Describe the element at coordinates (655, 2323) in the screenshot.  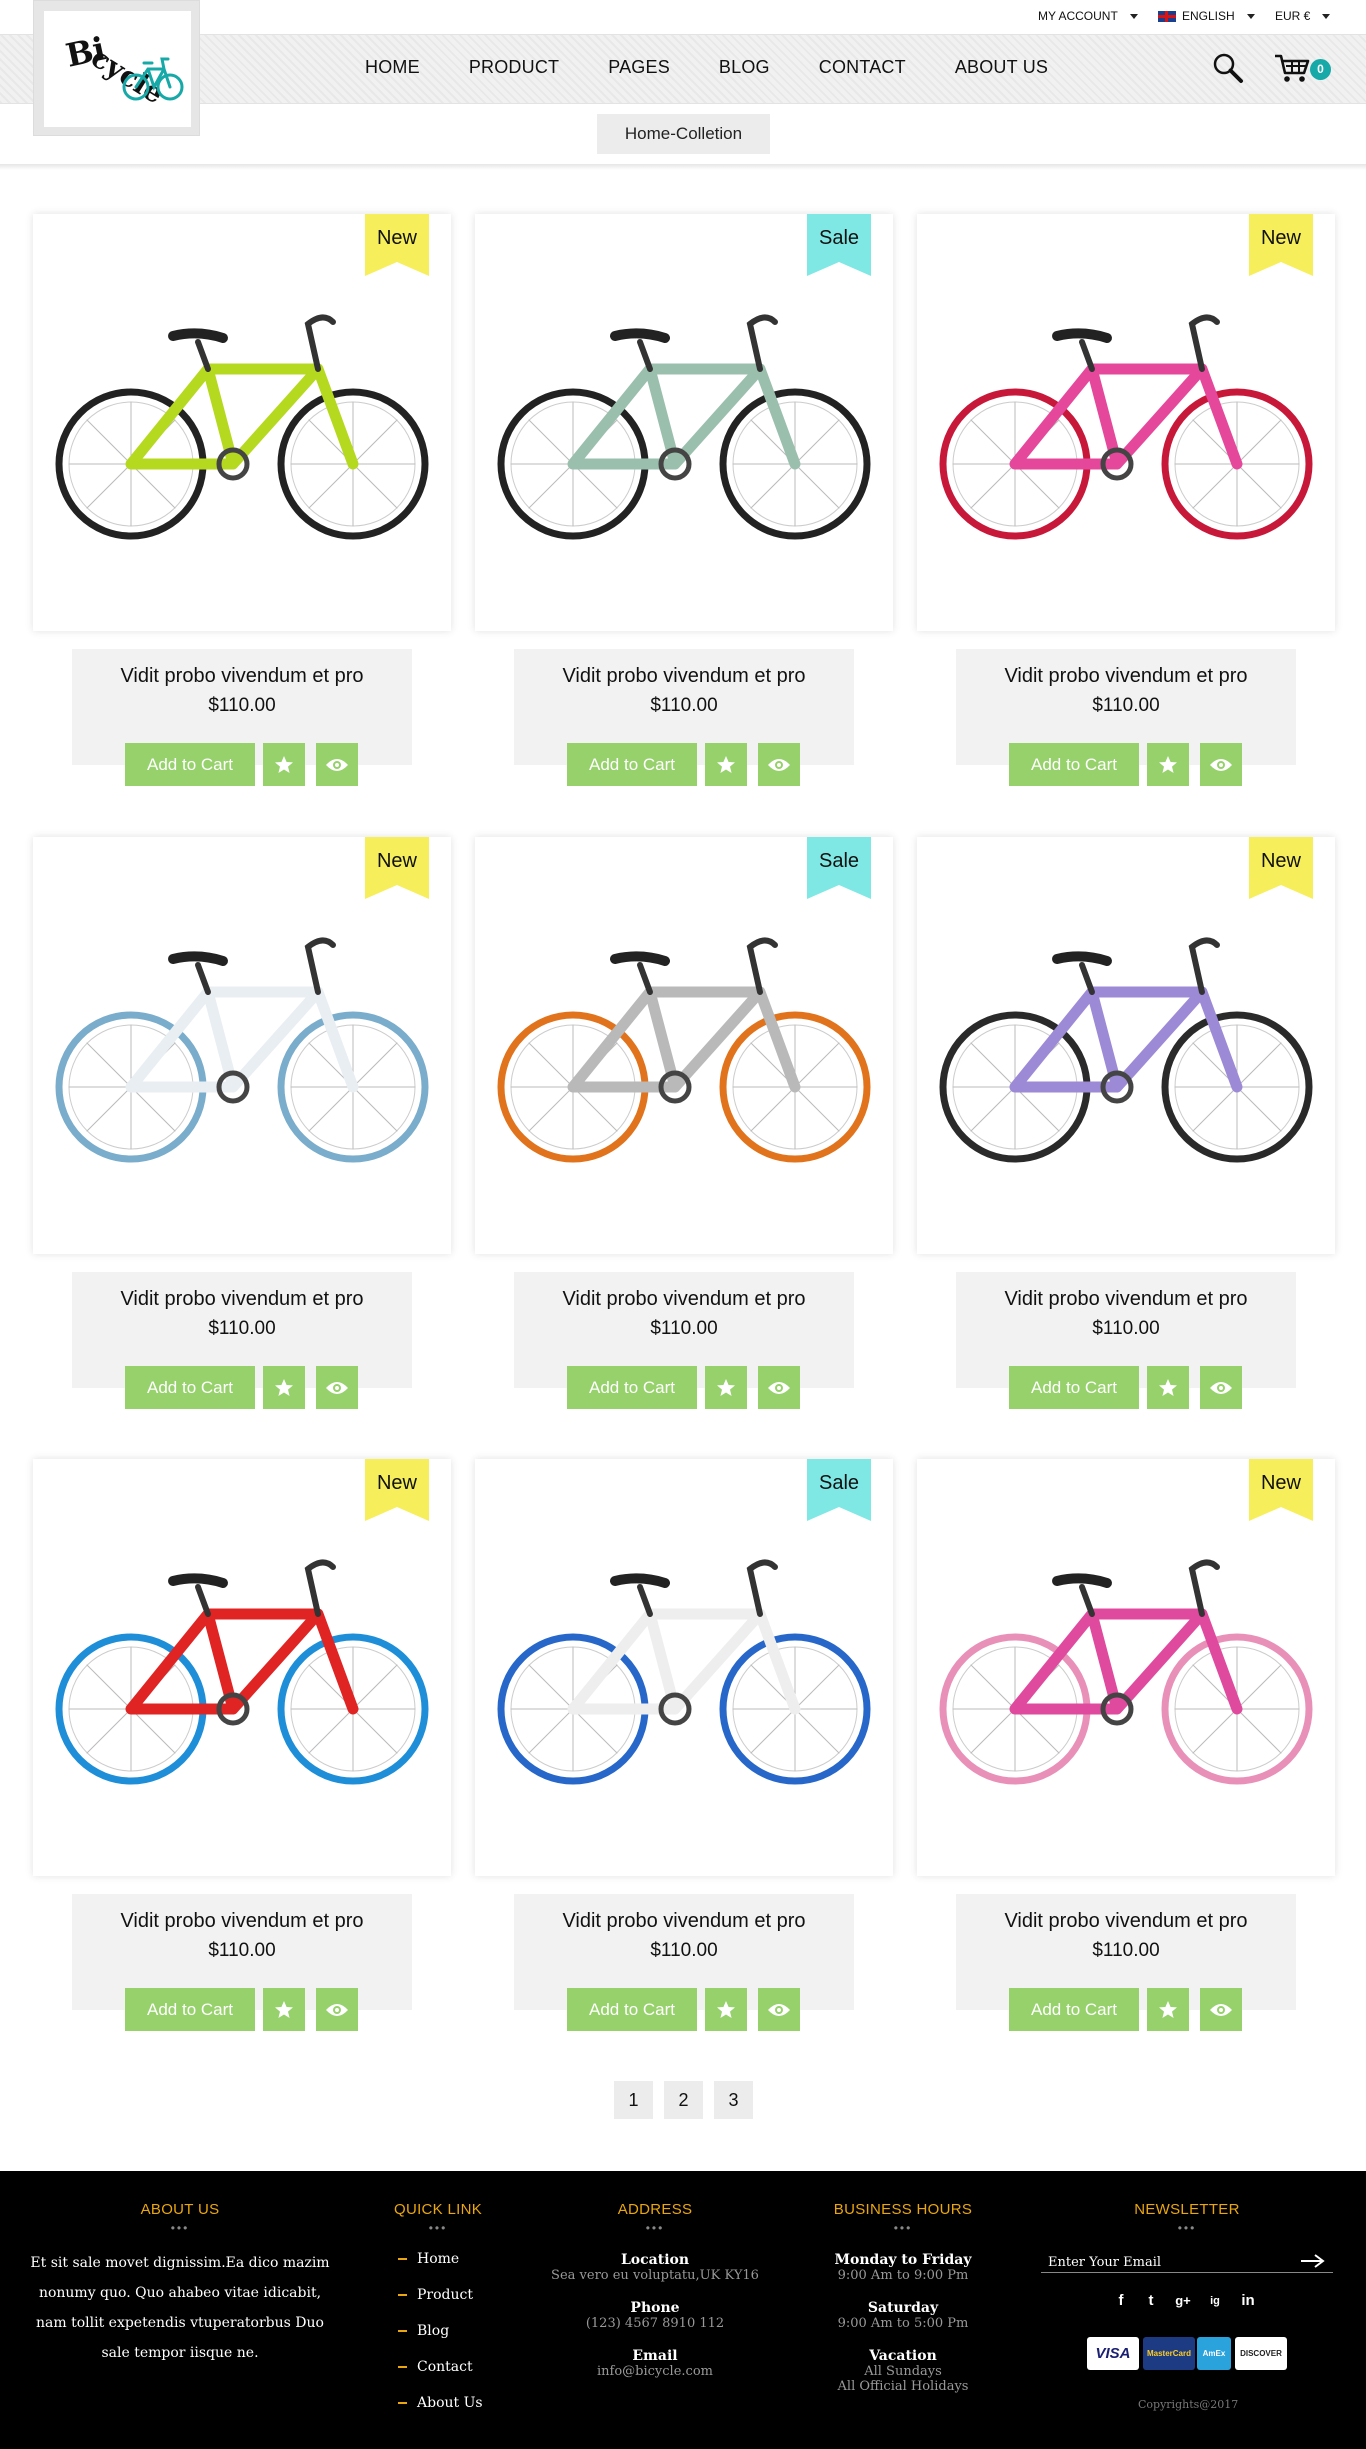
I see `phone-value: (123) 4567 8910 112` at that location.